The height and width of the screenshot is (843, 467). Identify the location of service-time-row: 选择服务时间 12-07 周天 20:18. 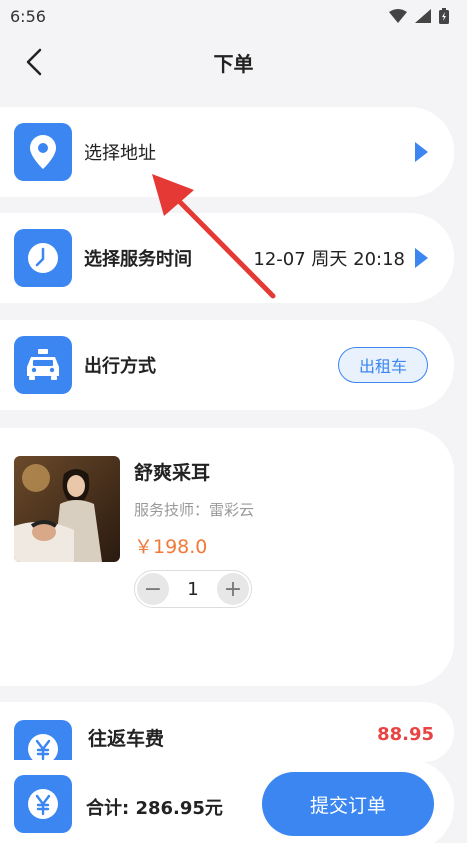
(227, 258).